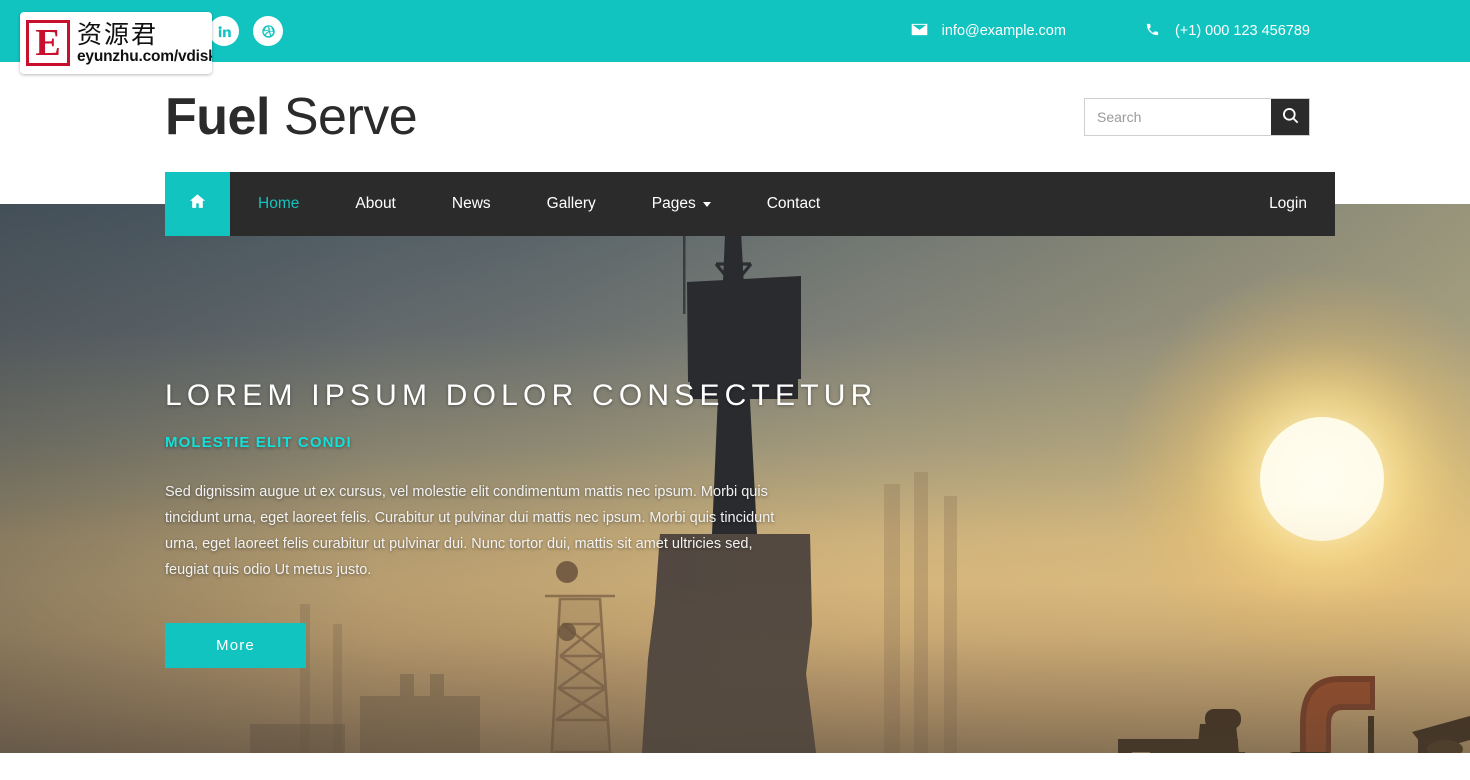 The height and width of the screenshot is (780, 1470). Describe the element at coordinates (706, 204) in the screenshot. I see `chevron-down-icon` at that location.